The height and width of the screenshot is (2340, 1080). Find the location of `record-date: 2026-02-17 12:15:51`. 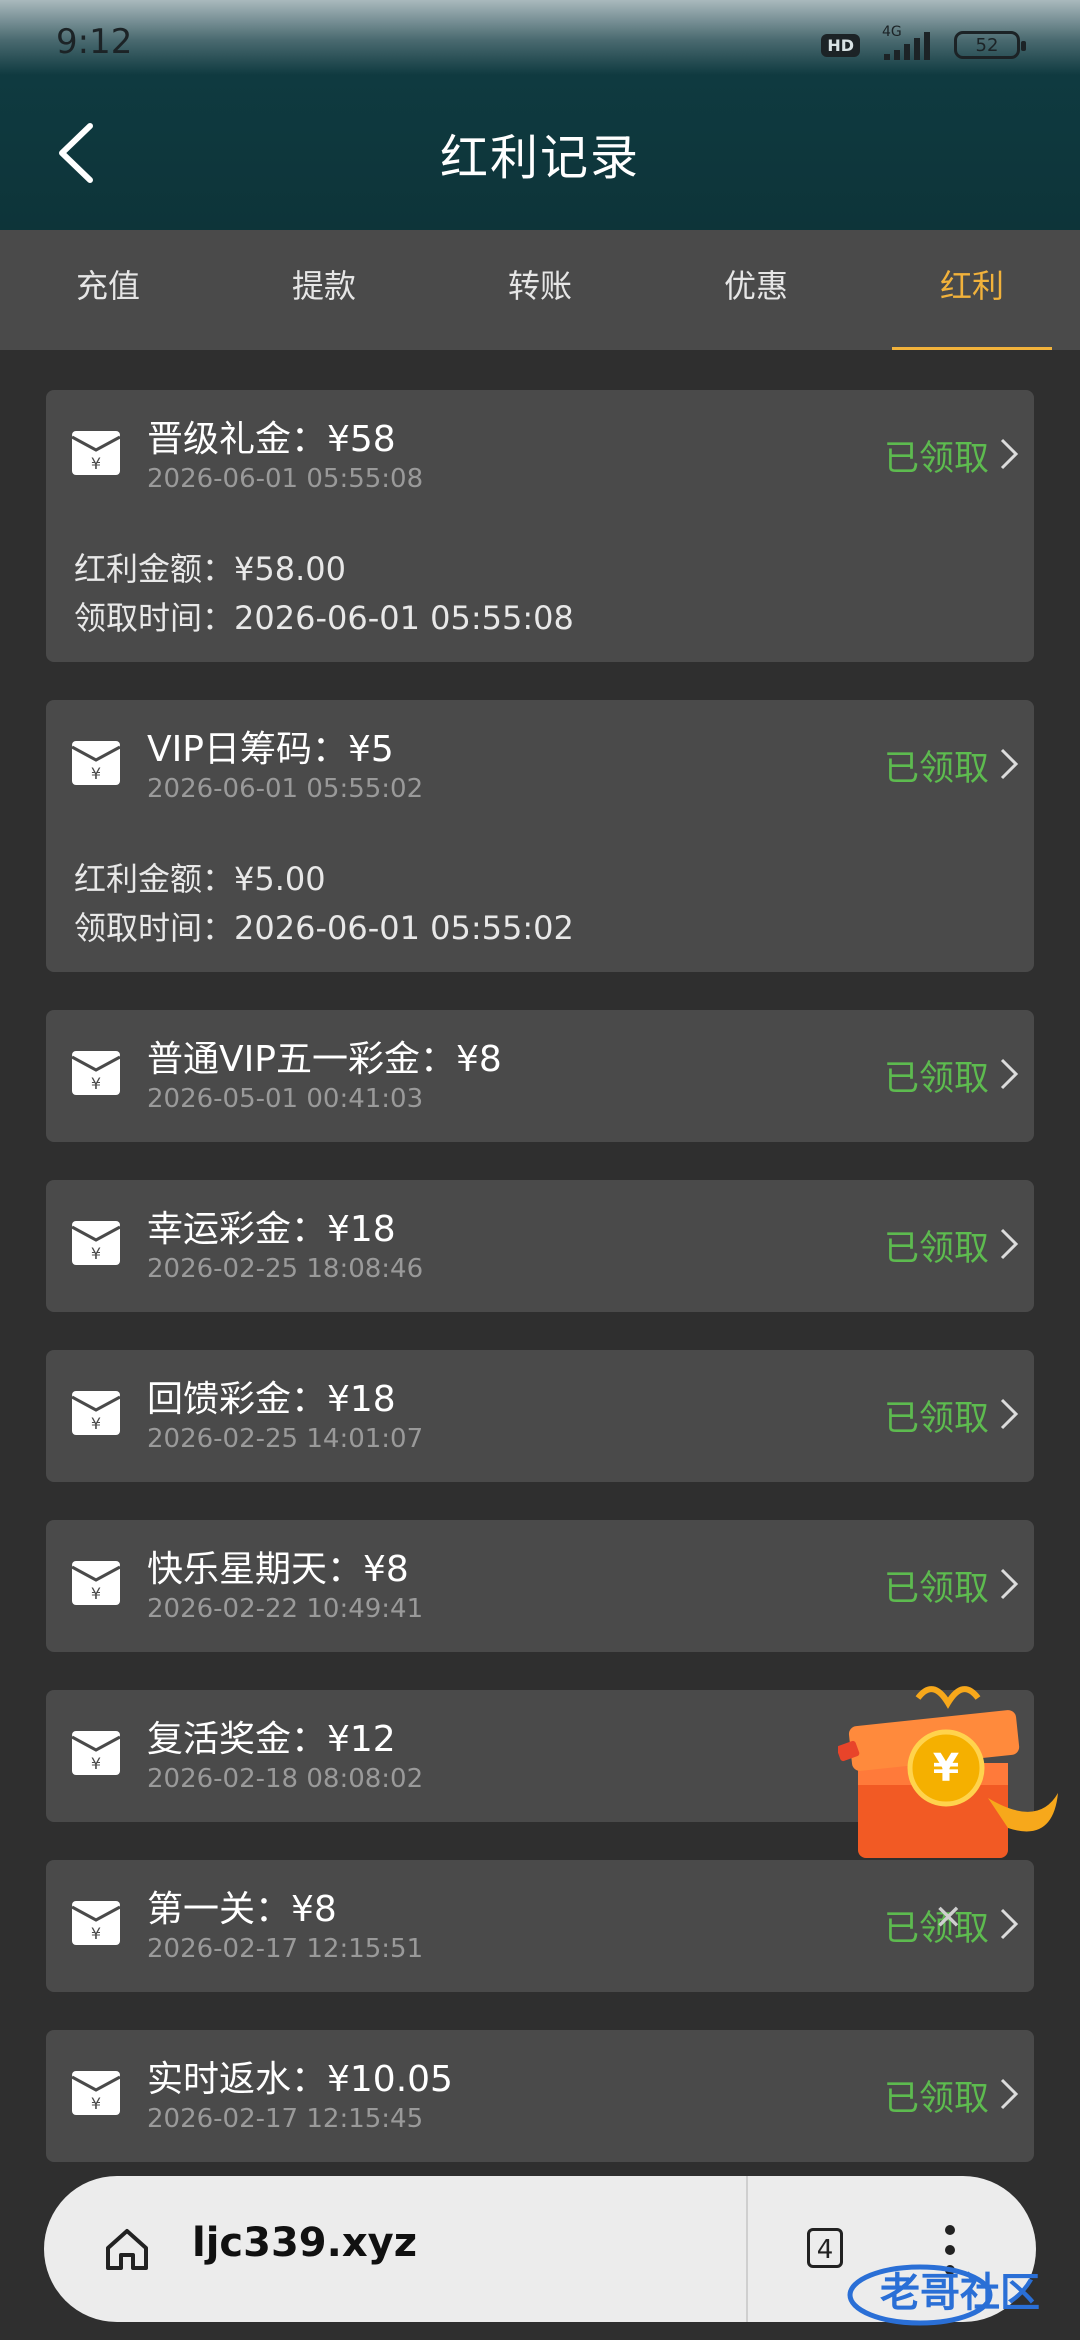

record-date: 2026-02-17 12:15:51 is located at coordinates (285, 1949).